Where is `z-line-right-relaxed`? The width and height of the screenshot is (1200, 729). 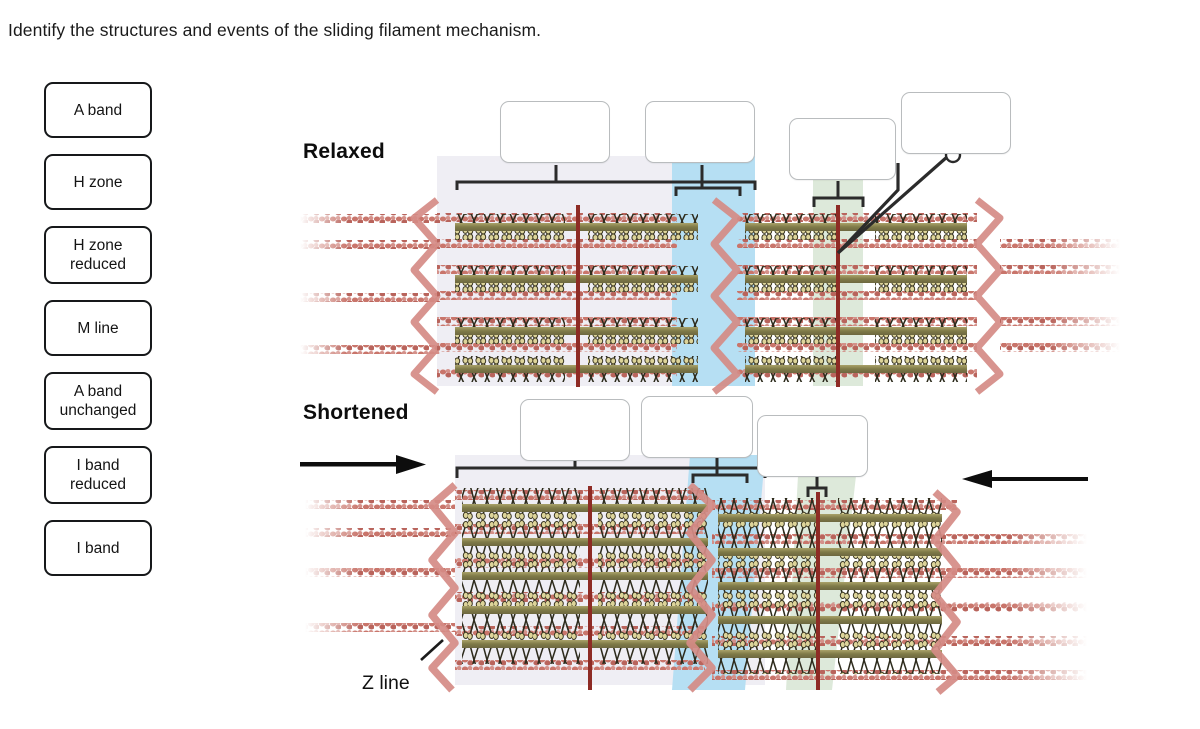
z-line-right-relaxed is located at coordinates (988, 296).